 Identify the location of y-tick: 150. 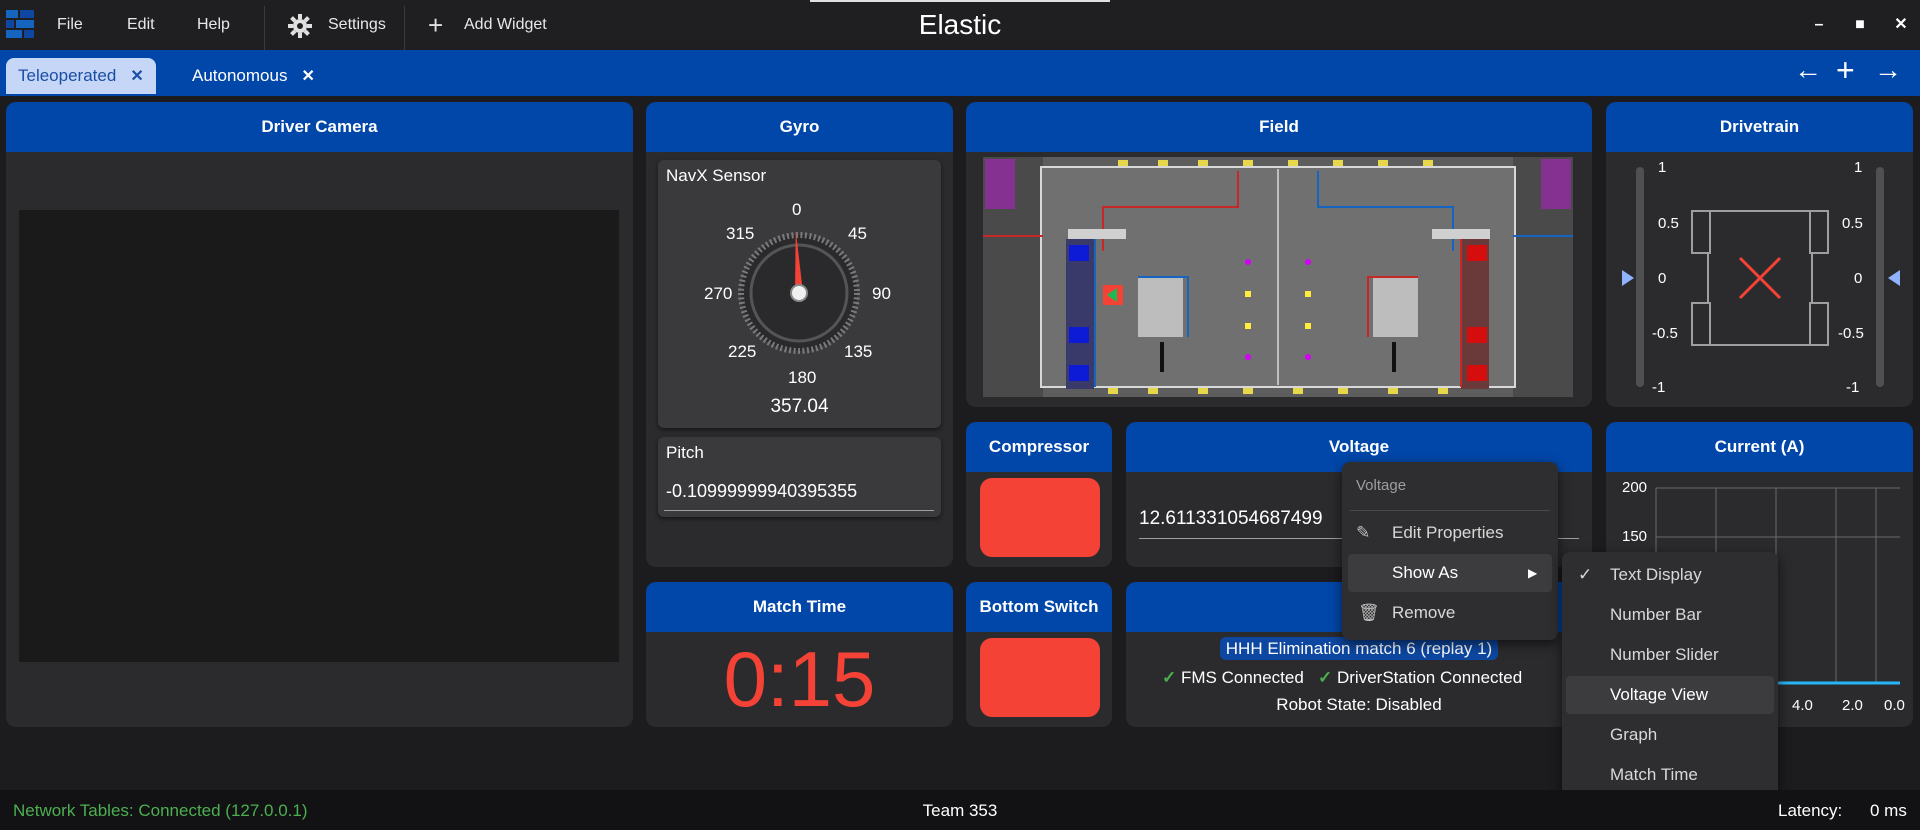
(1635, 536).